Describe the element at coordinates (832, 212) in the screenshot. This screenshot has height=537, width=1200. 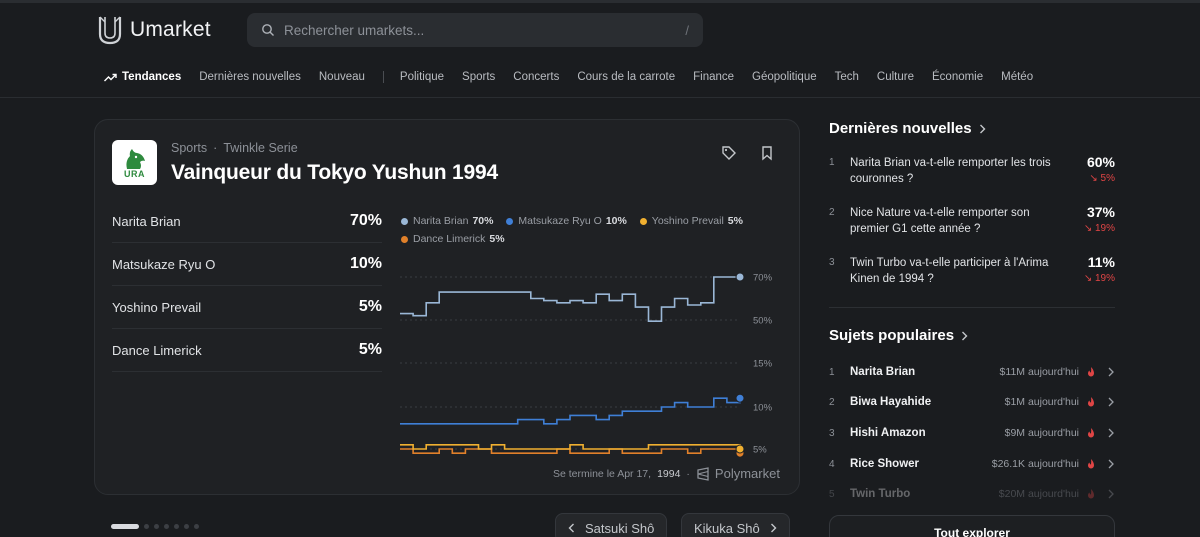
I see `news-number: 2` at that location.